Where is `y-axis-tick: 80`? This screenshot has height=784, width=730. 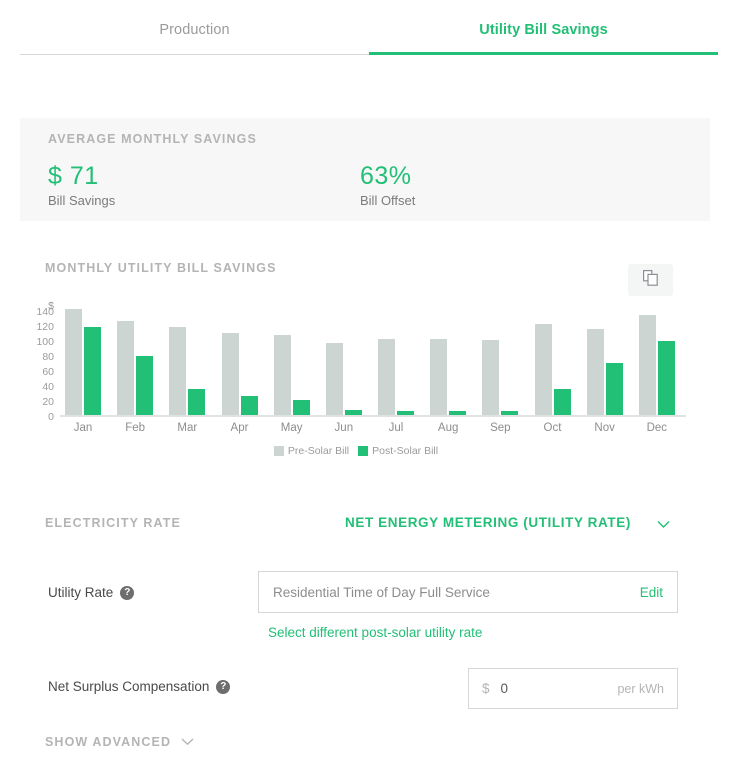
y-axis-tick: 80 is located at coordinates (48, 357).